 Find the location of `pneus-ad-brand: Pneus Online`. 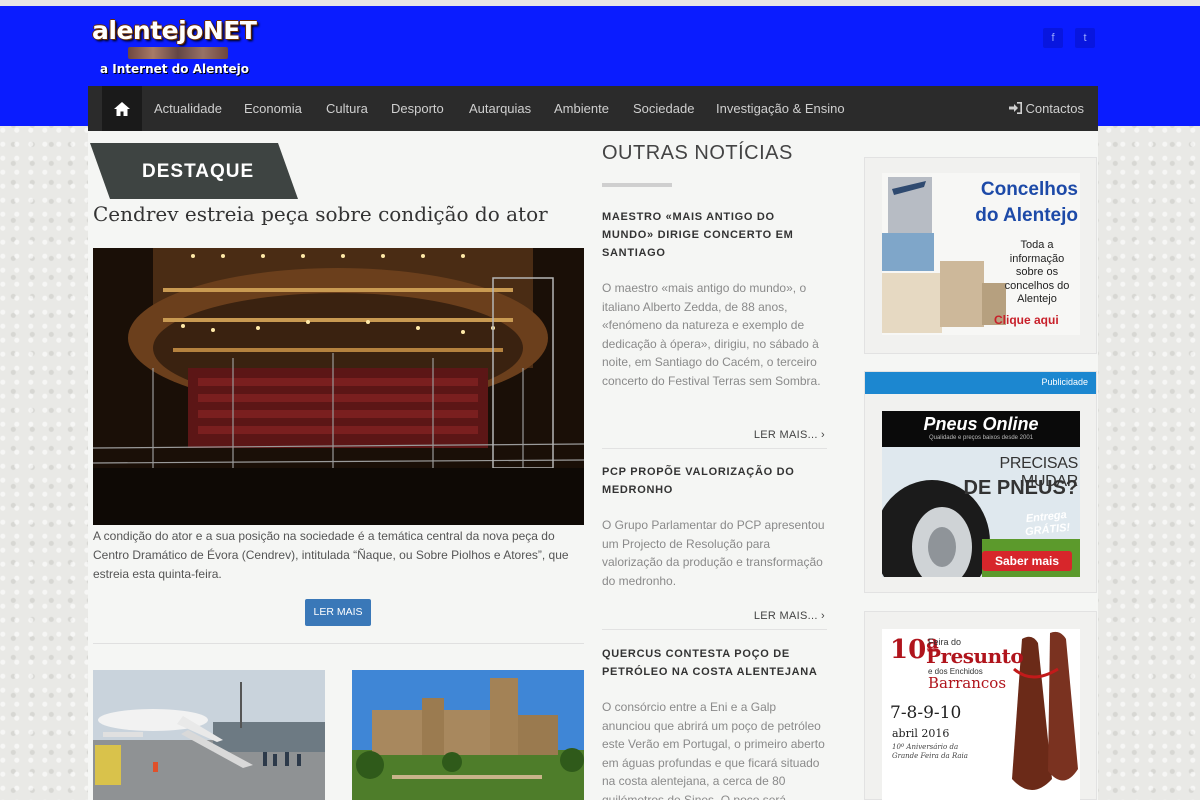

pneus-ad-brand: Pneus Online is located at coordinates (981, 424).